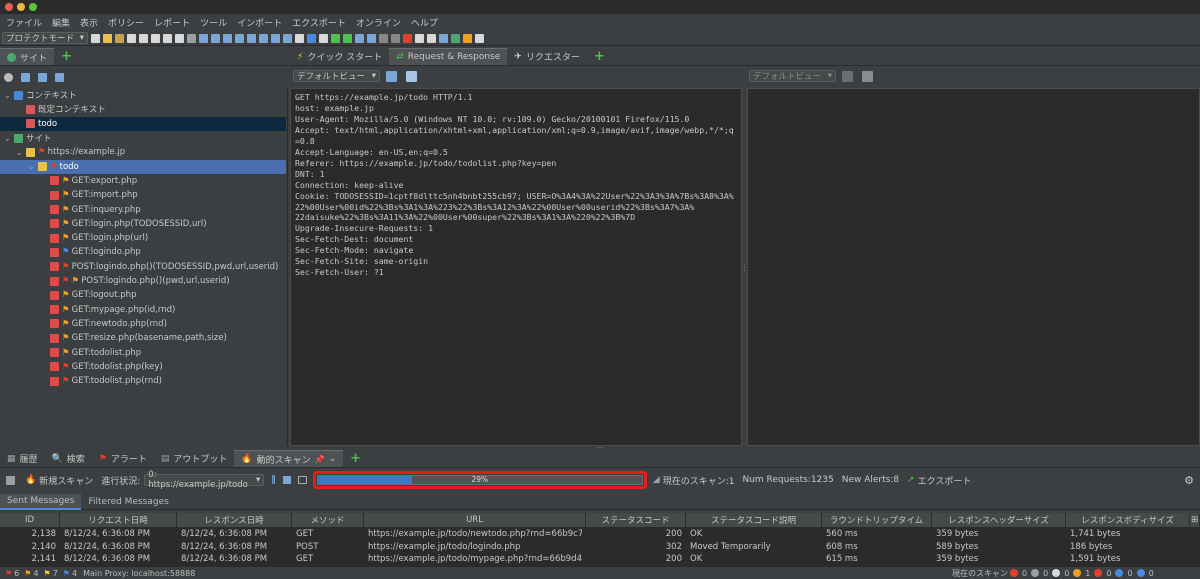  I want to click on request-view-select: デフォルトビュー ▾, so click(336, 76).